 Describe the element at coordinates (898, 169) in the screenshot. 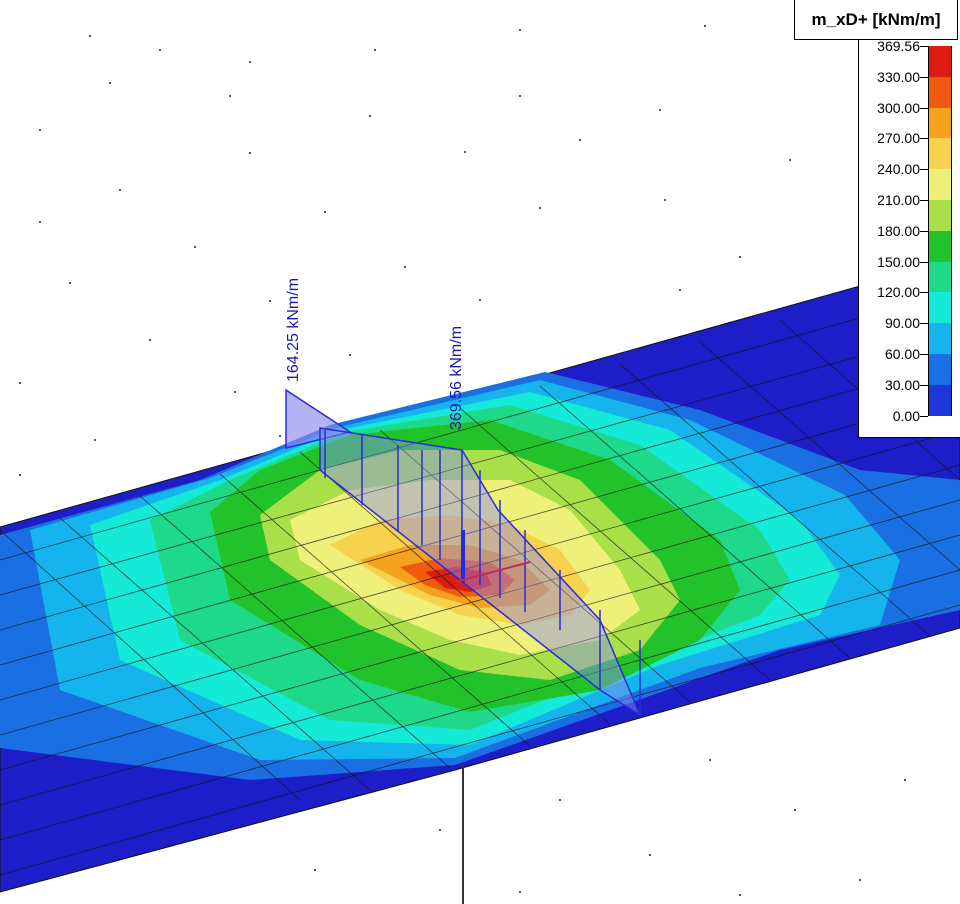

I see `legend-value-label: 240.00` at that location.